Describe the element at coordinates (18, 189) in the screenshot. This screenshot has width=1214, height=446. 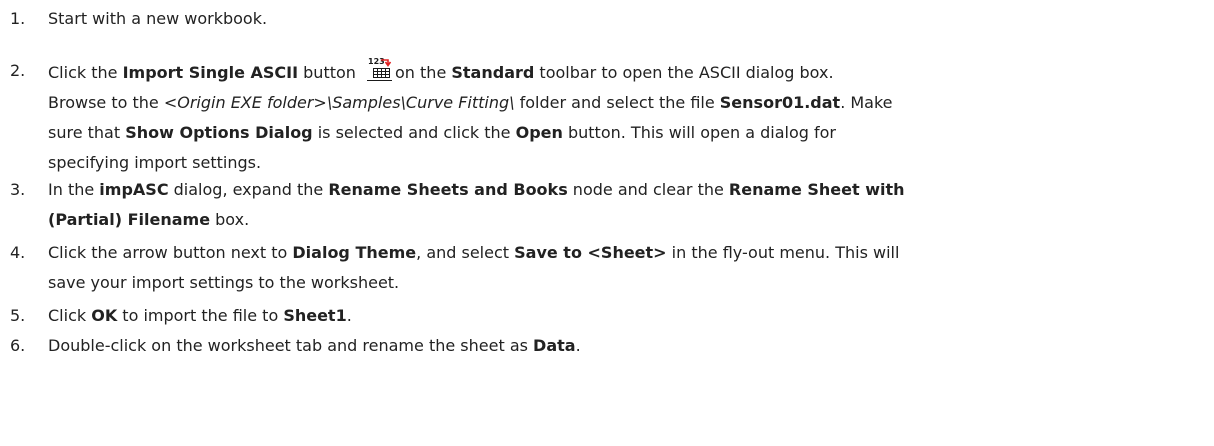
I see `step-number: 3.` at that location.